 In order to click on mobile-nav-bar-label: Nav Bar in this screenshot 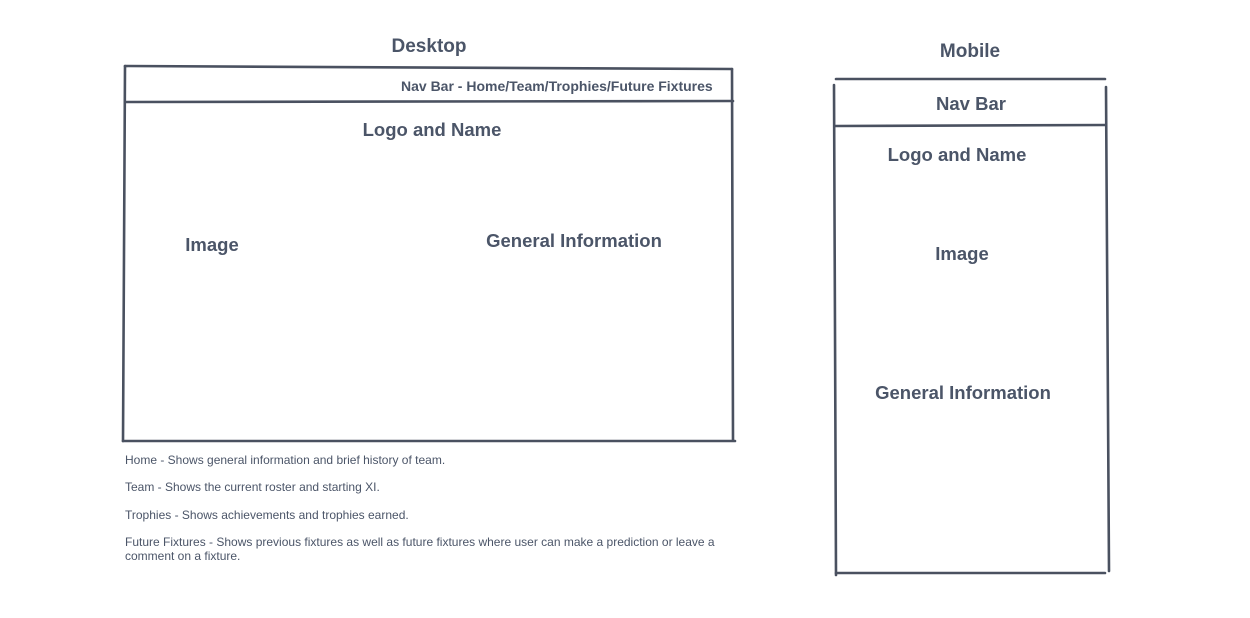, I will do `click(971, 103)`.